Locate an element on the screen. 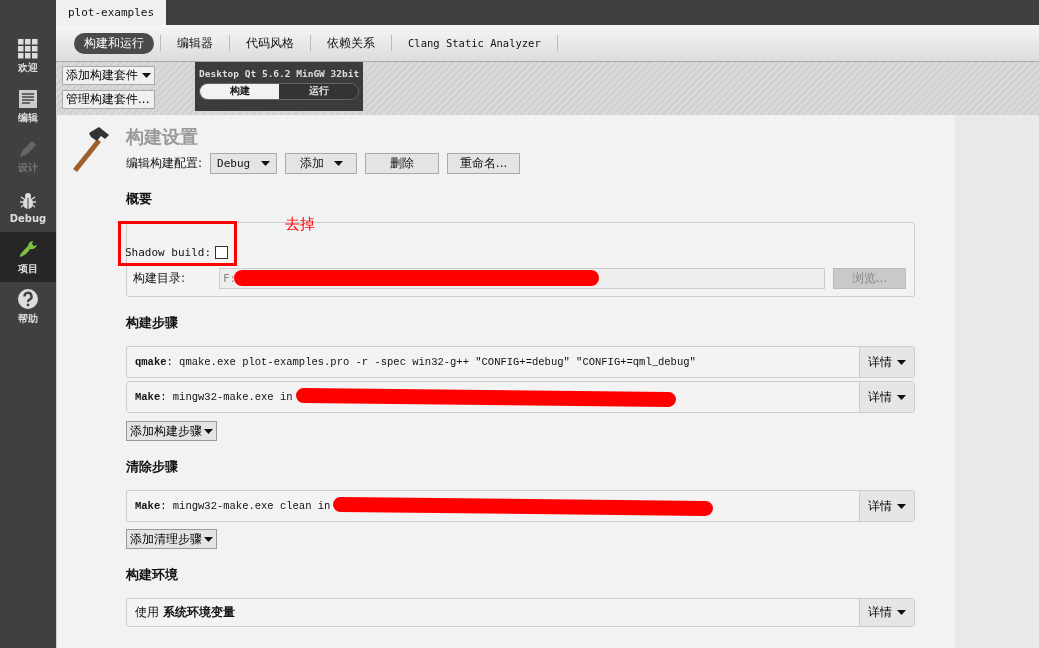 The width and height of the screenshot is (1039, 648). checkbox is located at coordinates (222, 252).